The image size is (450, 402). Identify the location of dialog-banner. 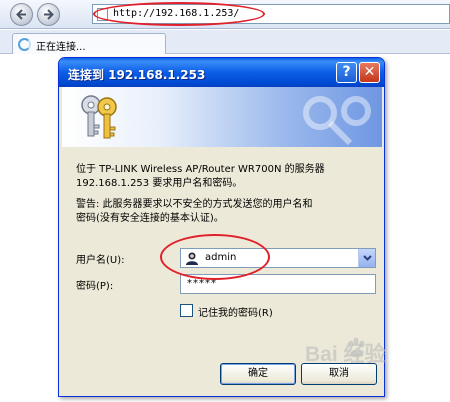
(222, 117).